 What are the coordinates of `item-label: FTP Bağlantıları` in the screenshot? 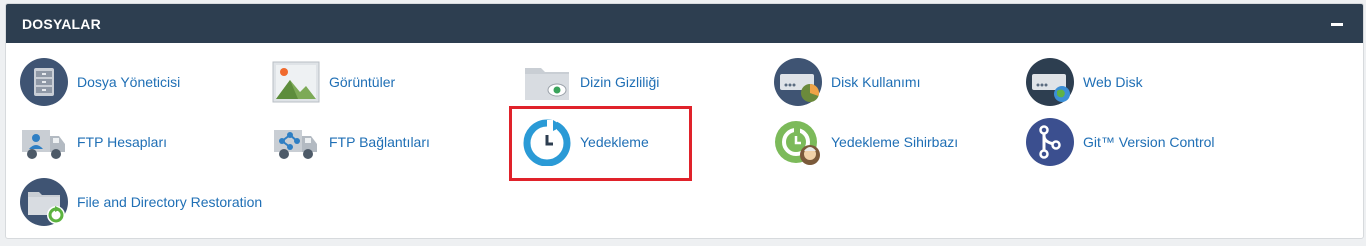 It's located at (379, 142).